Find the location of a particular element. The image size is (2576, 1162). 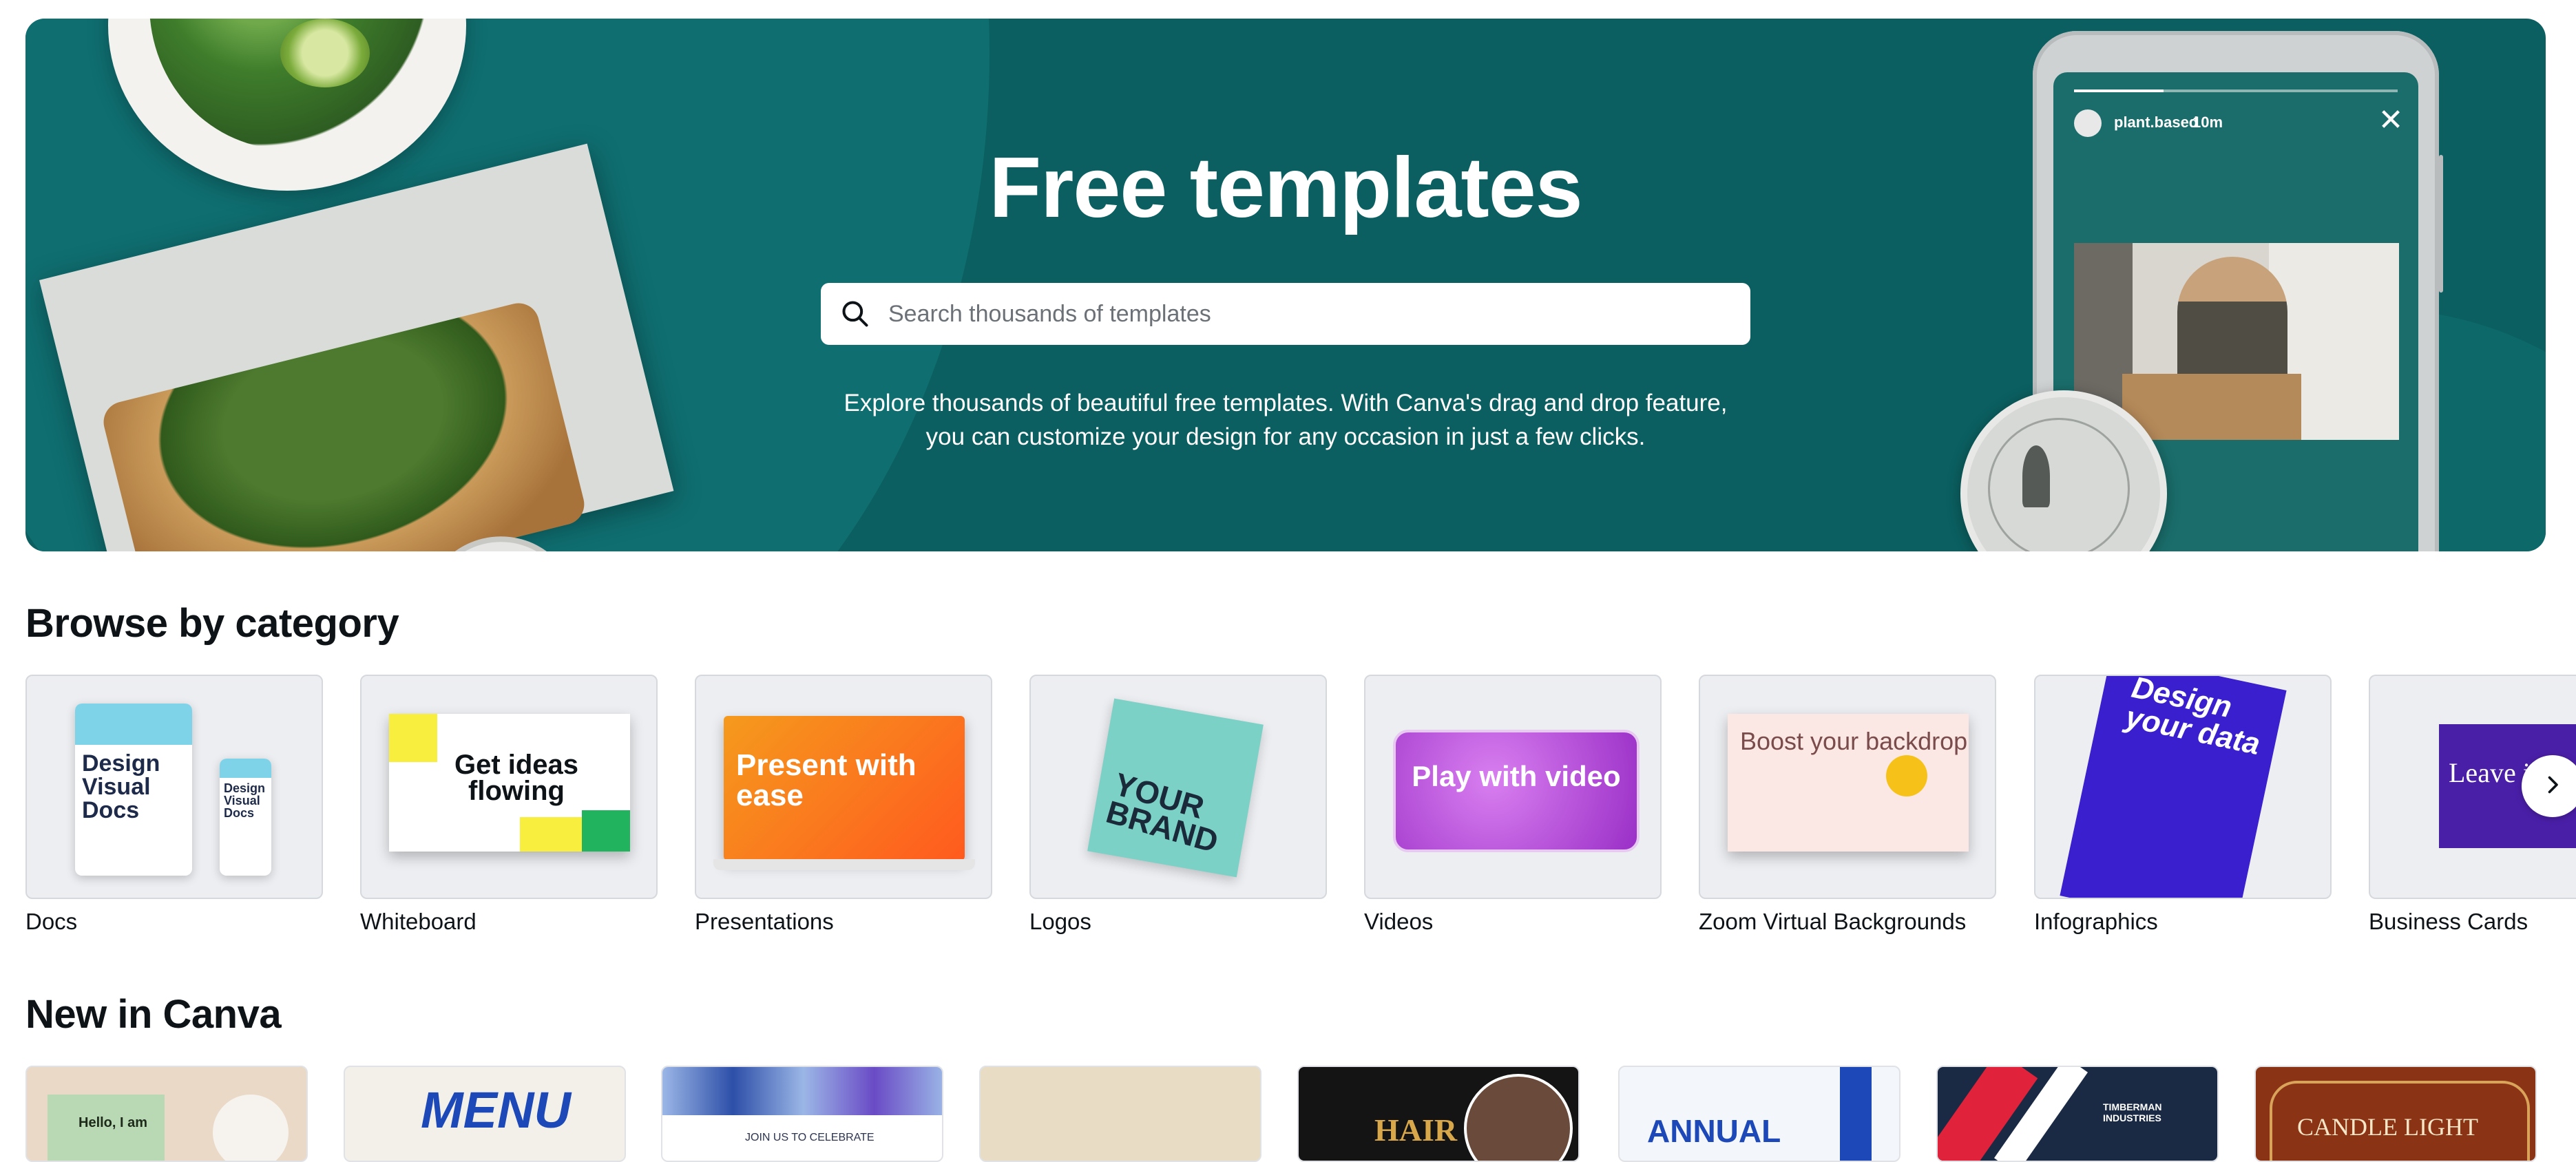

template-card-text: HAIR is located at coordinates (1416, 1130).